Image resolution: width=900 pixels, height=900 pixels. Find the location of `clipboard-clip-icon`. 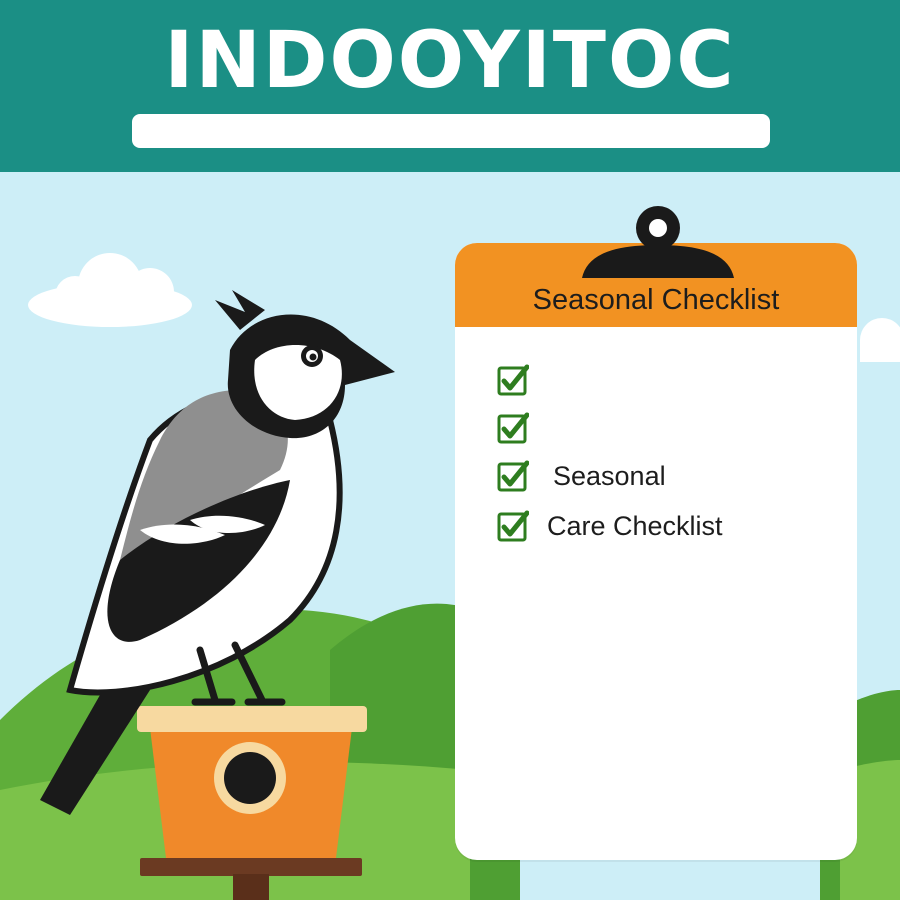

clipboard-clip-icon is located at coordinates (658, 242).